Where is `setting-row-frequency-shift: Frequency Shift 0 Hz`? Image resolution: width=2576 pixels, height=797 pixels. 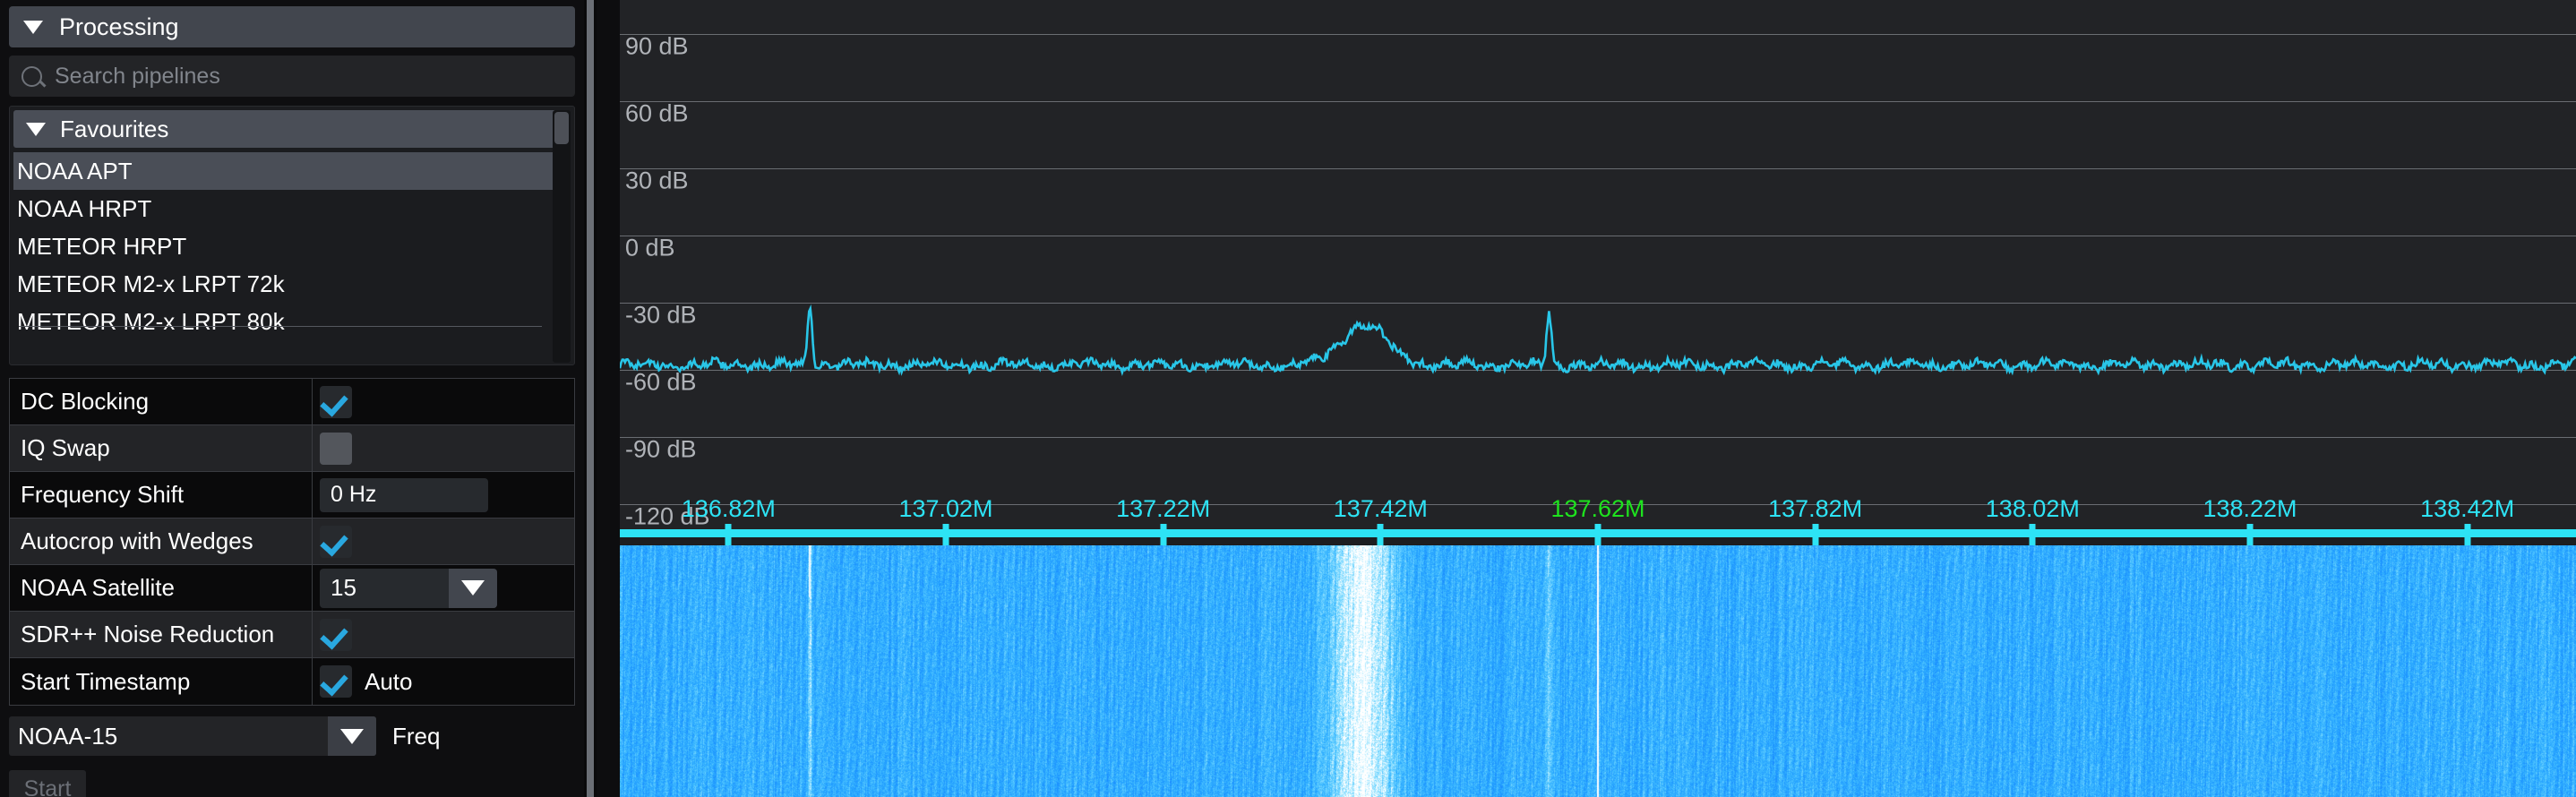
setting-row-frequency-shift: Frequency Shift 0 Hz is located at coordinates (292, 495).